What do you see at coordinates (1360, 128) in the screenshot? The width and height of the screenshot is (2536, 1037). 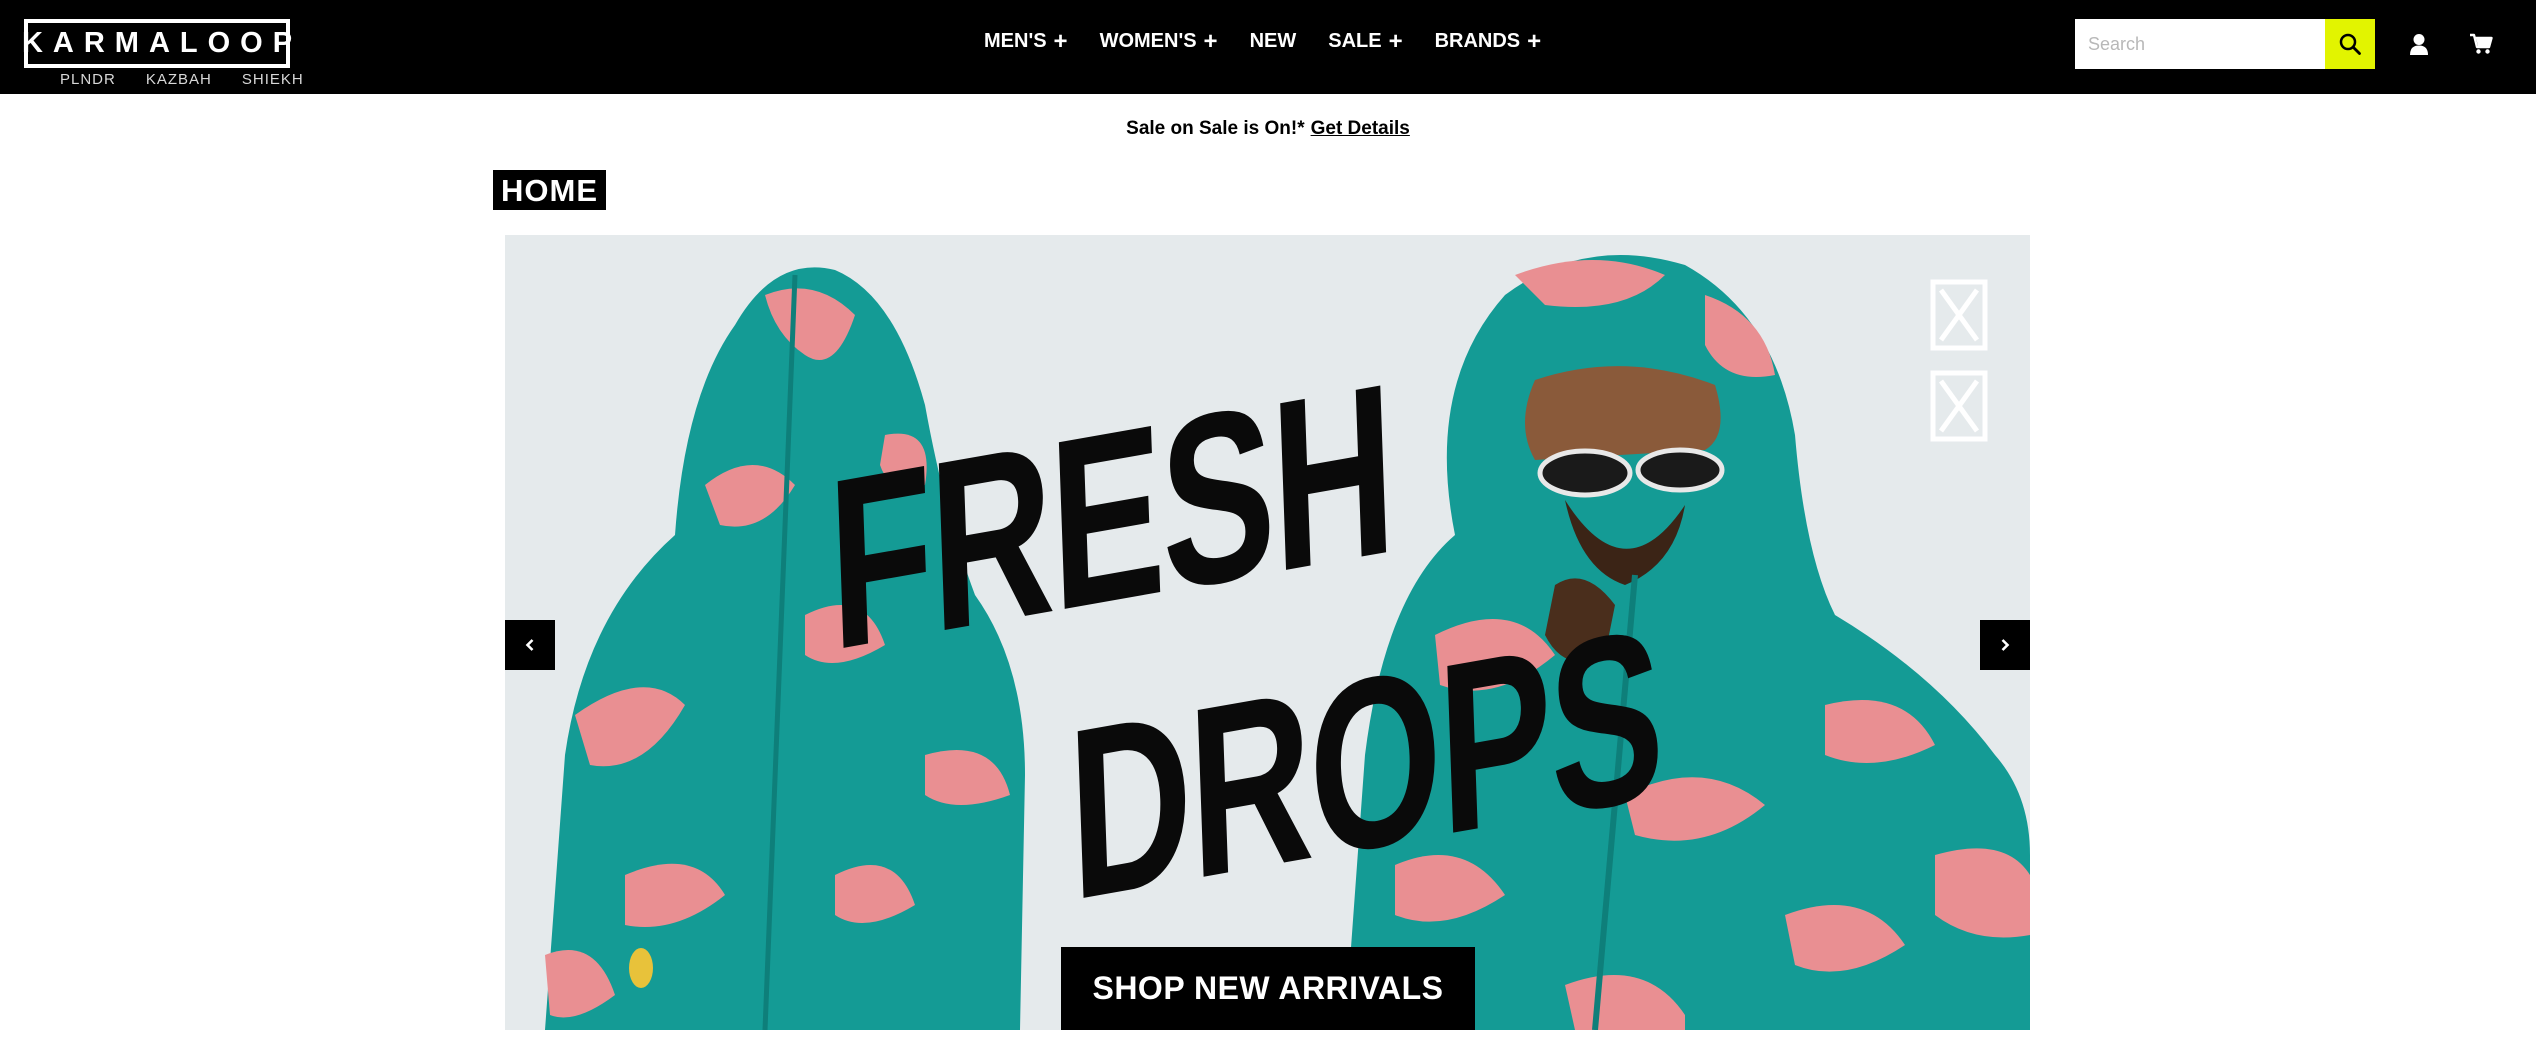 I see `promo-details-link: Get Details` at bounding box center [1360, 128].